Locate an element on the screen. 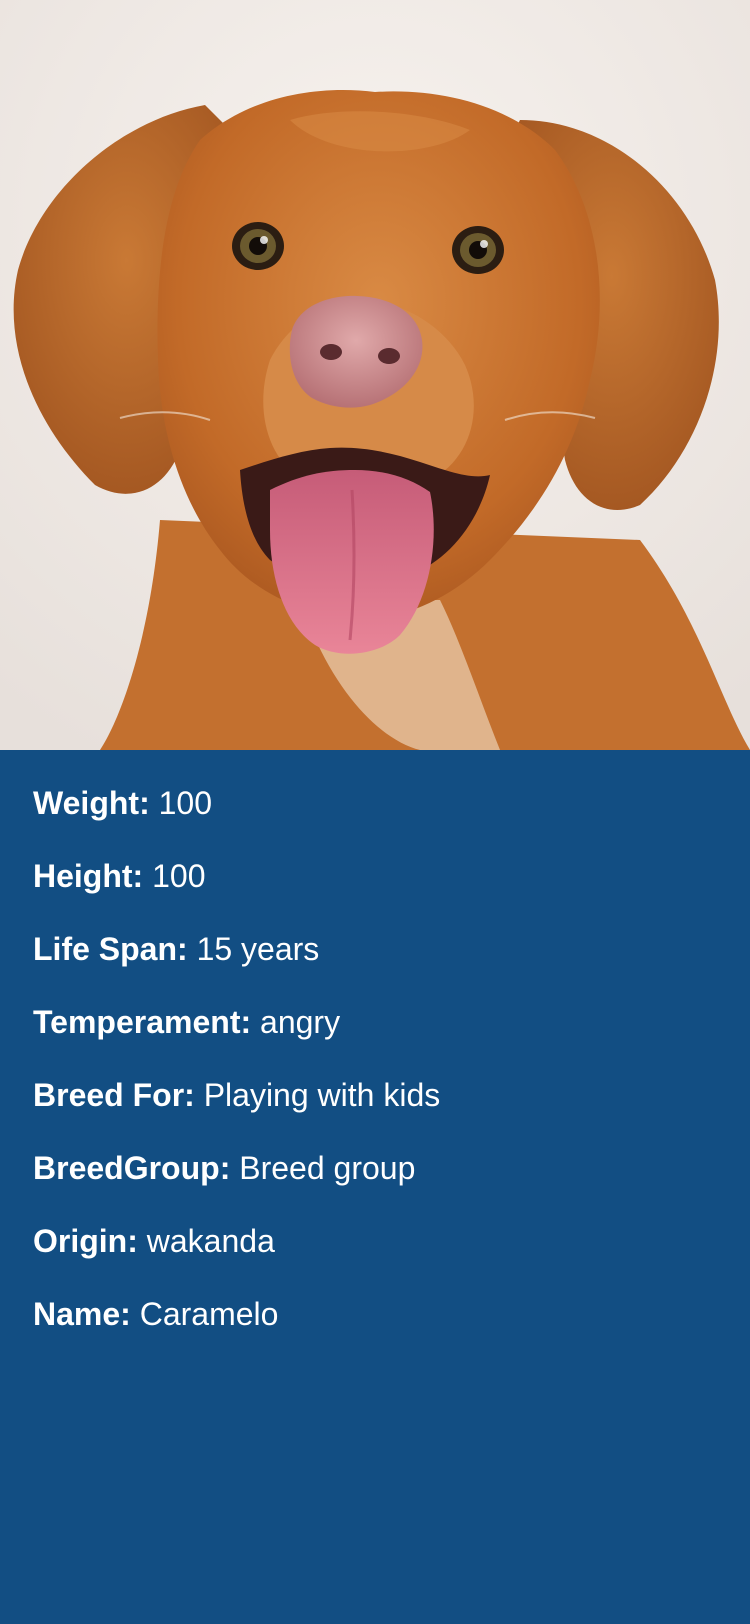 The width and height of the screenshot is (750, 1624). height-row: Height: 100 is located at coordinates (378, 883).